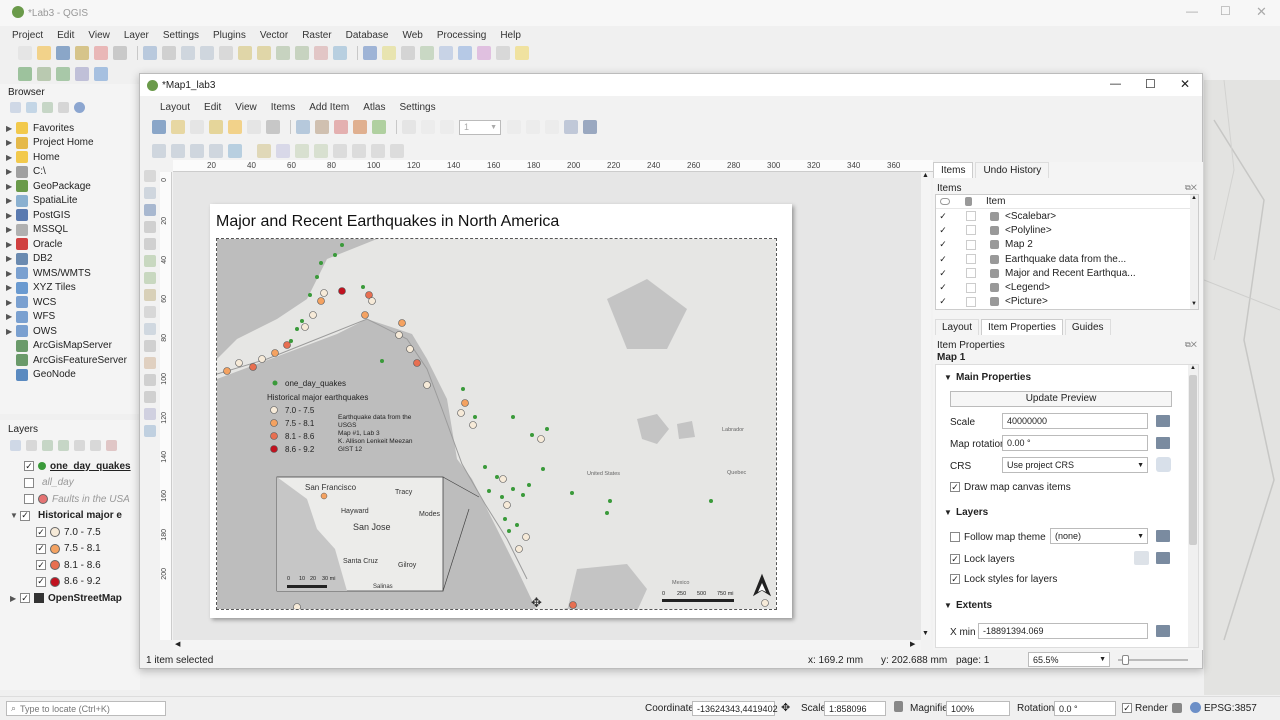 The width and height of the screenshot is (1280, 720). What do you see at coordinates (447, 127) in the screenshot?
I see `atlas-prev-icon` at bounding box center [447, 127].